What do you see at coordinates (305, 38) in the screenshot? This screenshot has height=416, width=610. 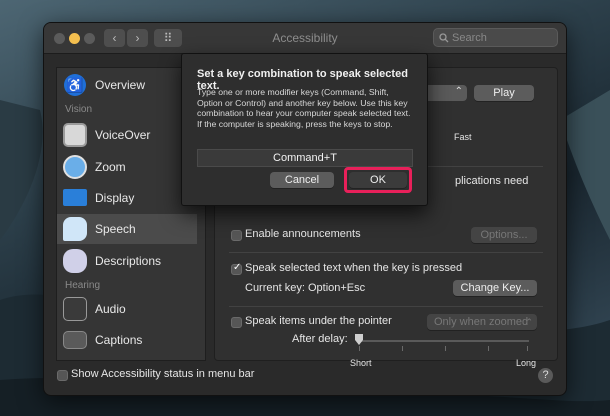 I see `title-bar: ‹ › ⠿ Accessibility Search` at bounding box center [305, 38].